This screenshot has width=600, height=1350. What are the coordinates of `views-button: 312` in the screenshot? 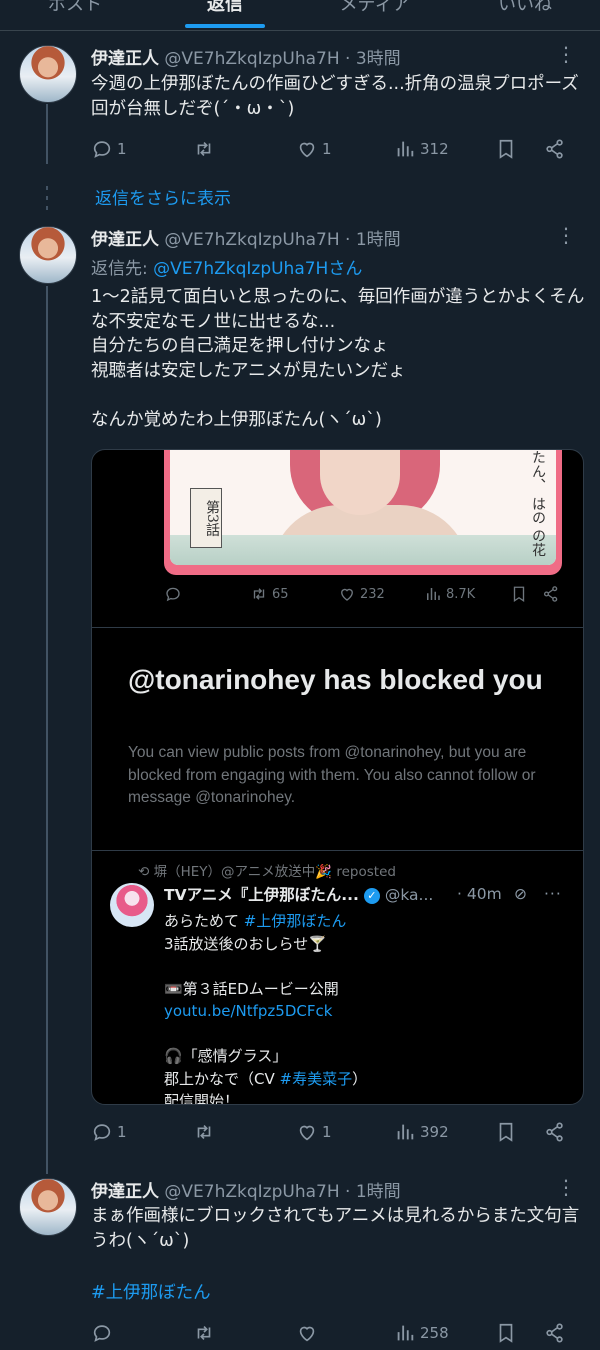 It's located at (421, 149).